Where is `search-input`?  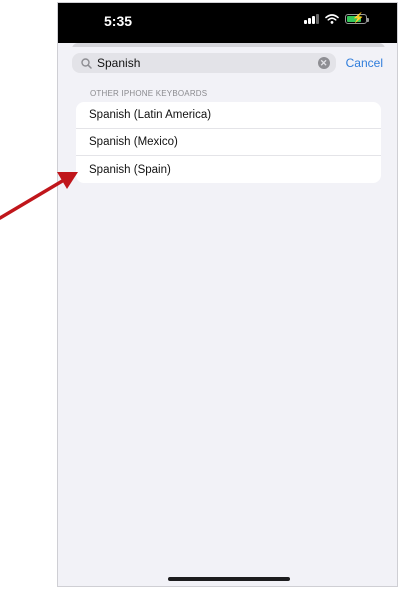 search-input is located at coordinates (195, 63).